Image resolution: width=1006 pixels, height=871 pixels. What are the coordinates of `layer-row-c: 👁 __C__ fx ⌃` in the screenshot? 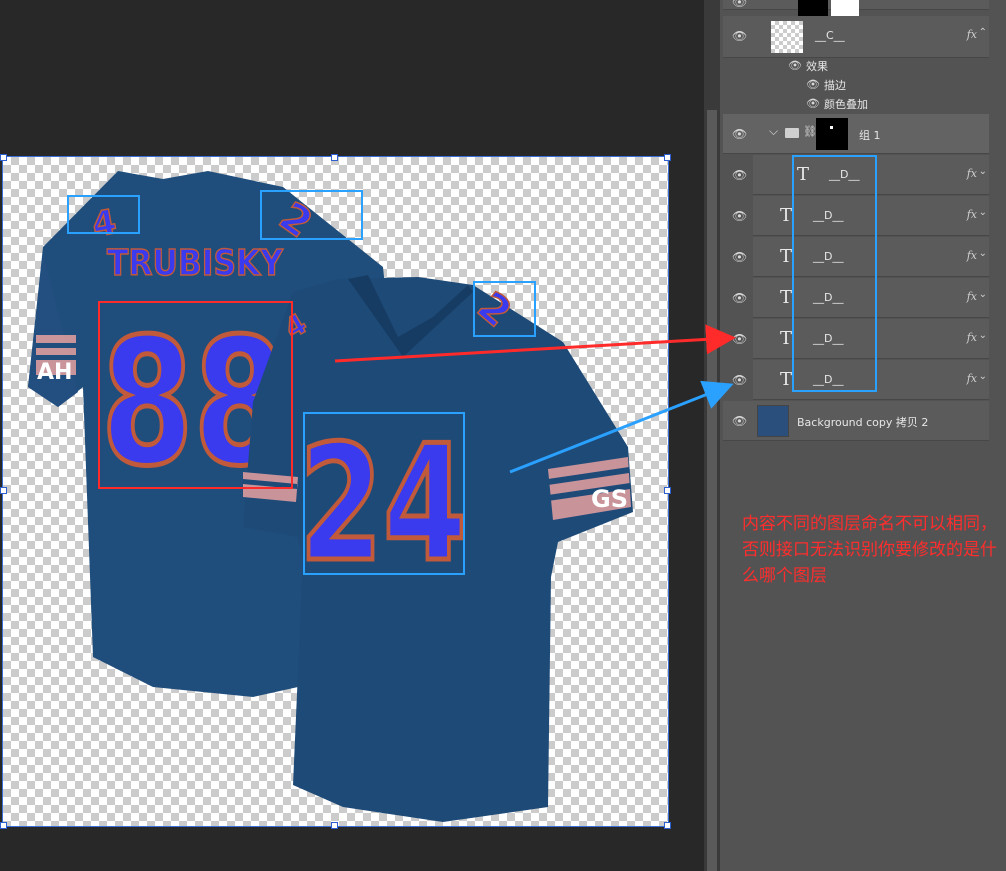 It's located at (856, 37).